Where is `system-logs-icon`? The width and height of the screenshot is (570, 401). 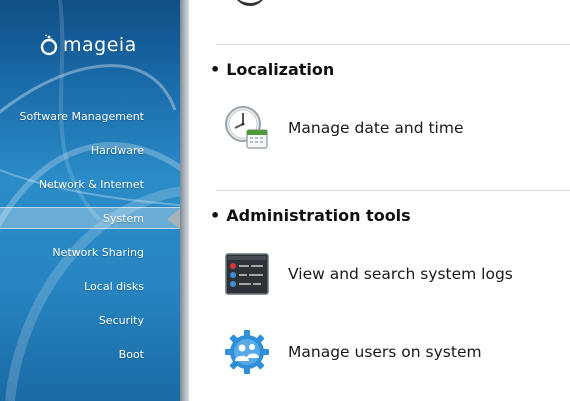 system-logs-icon is located at coordinates (247, 274).